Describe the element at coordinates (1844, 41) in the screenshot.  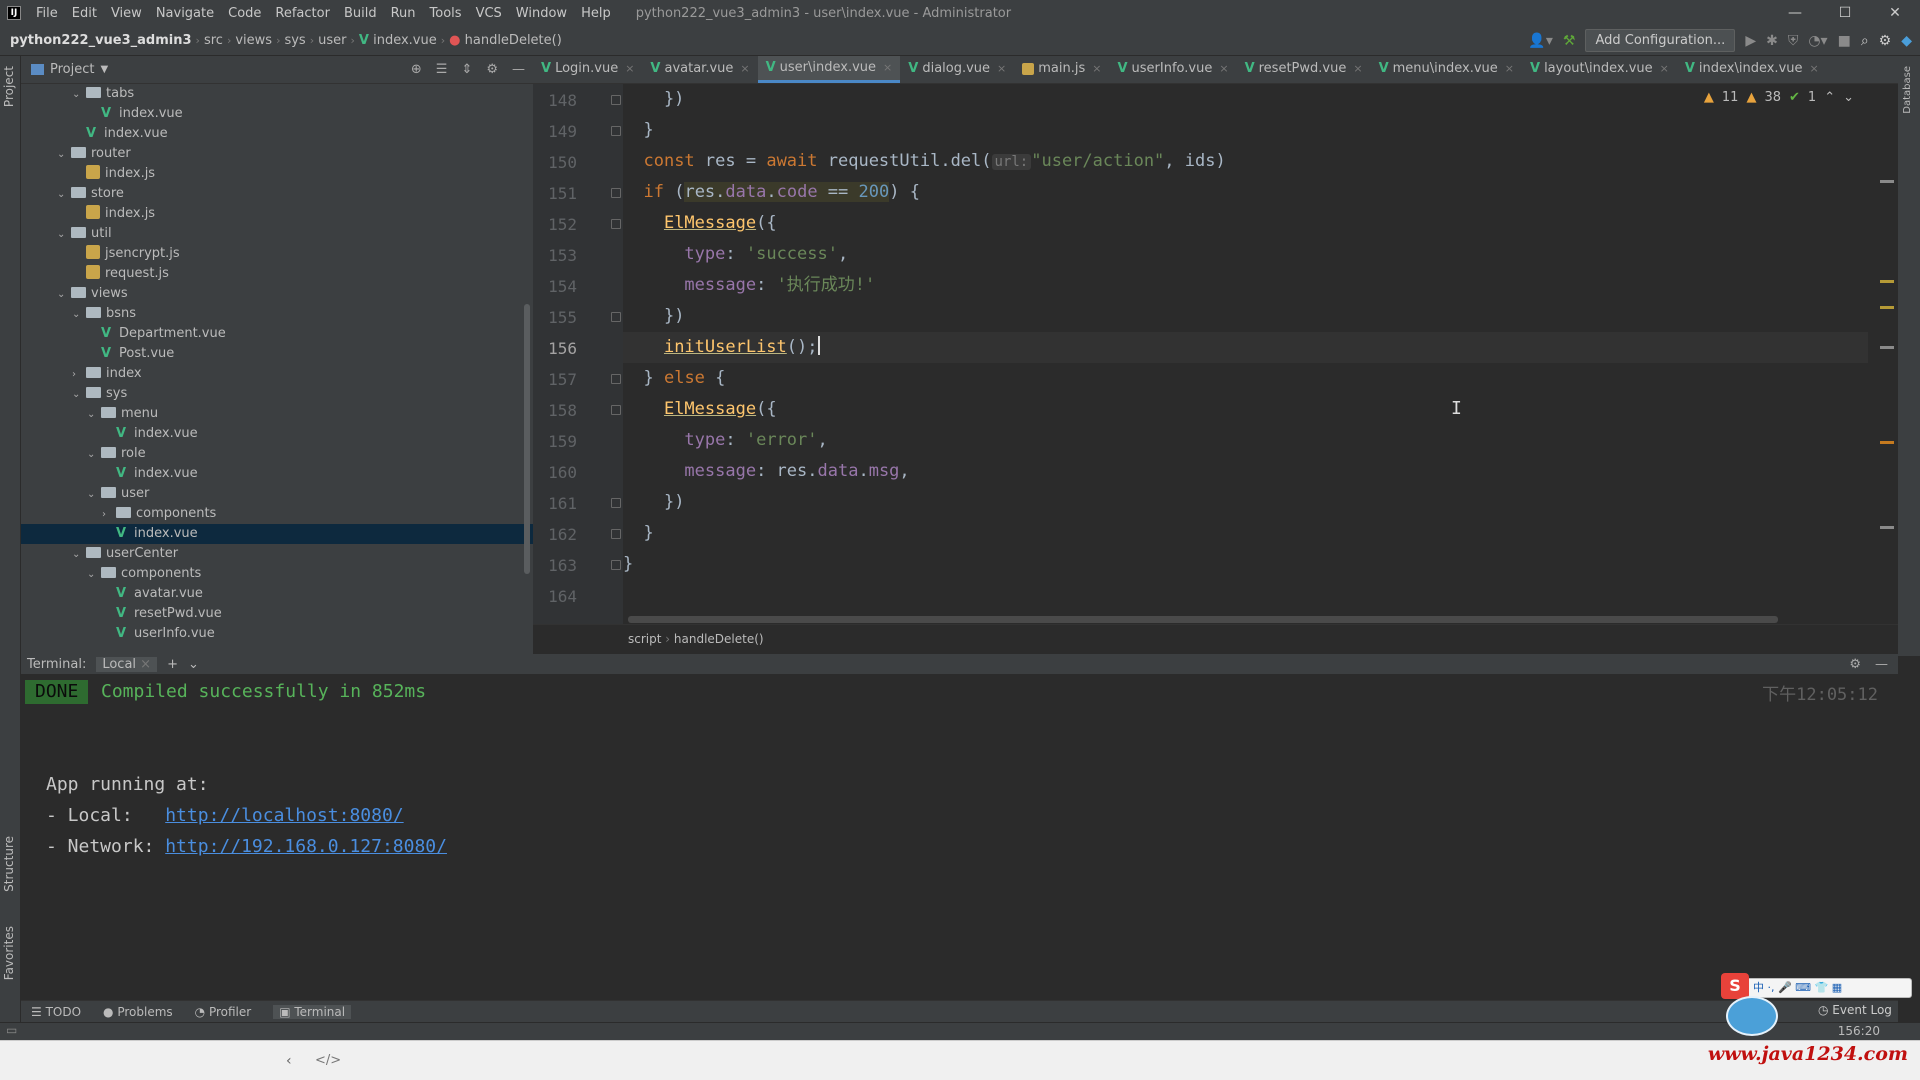
I see `stop-icon: ■` at that location.